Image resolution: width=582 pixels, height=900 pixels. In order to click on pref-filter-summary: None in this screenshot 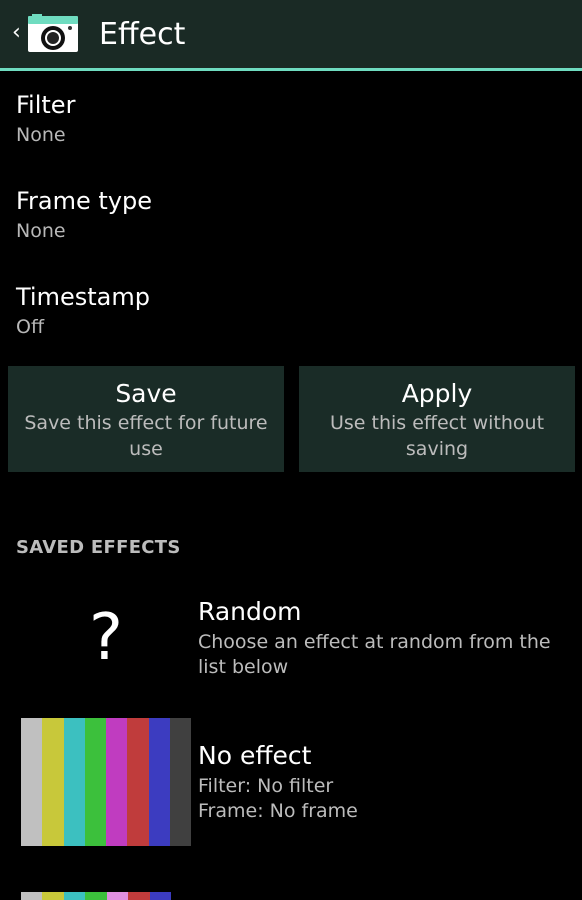, I will do `click(41, 135)`.